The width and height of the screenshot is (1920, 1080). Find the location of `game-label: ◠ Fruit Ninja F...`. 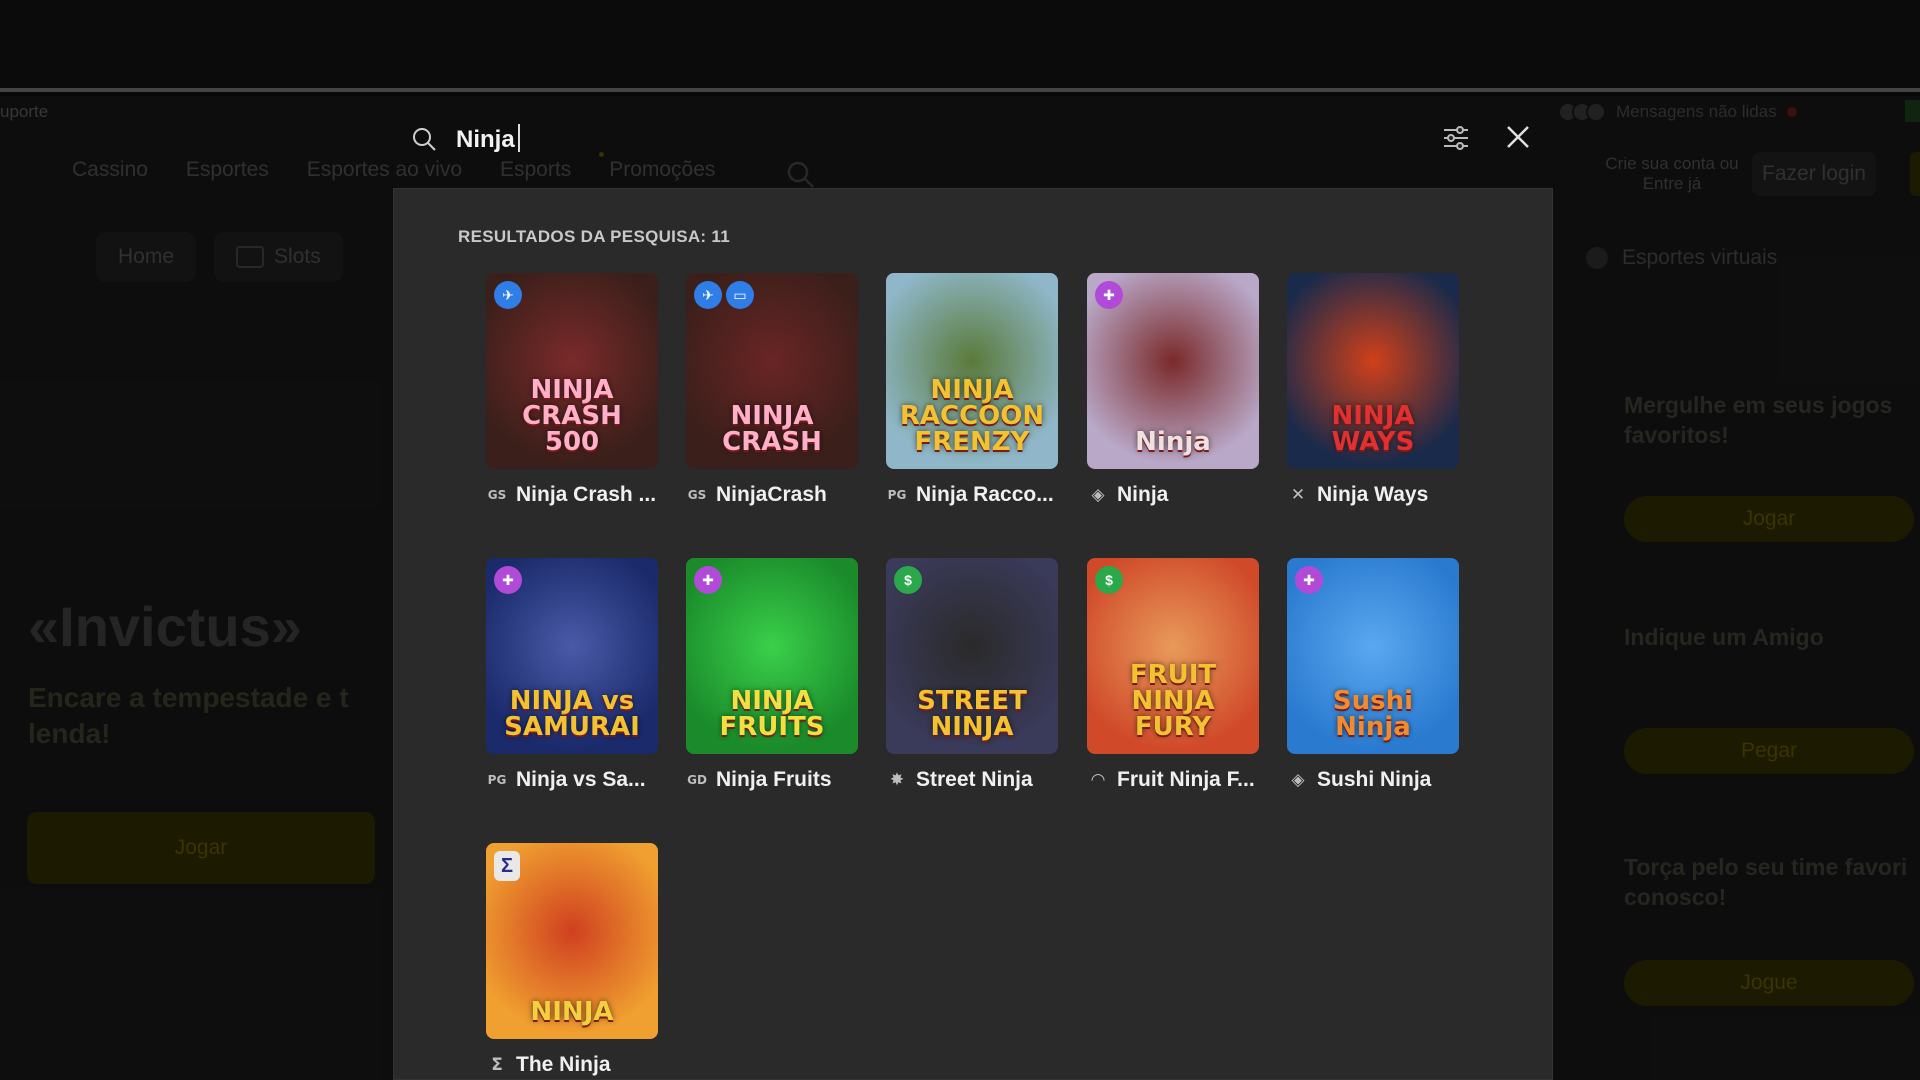

game-label: ◠ Fruit Ninja F... is located at coordinates (1173, 780).